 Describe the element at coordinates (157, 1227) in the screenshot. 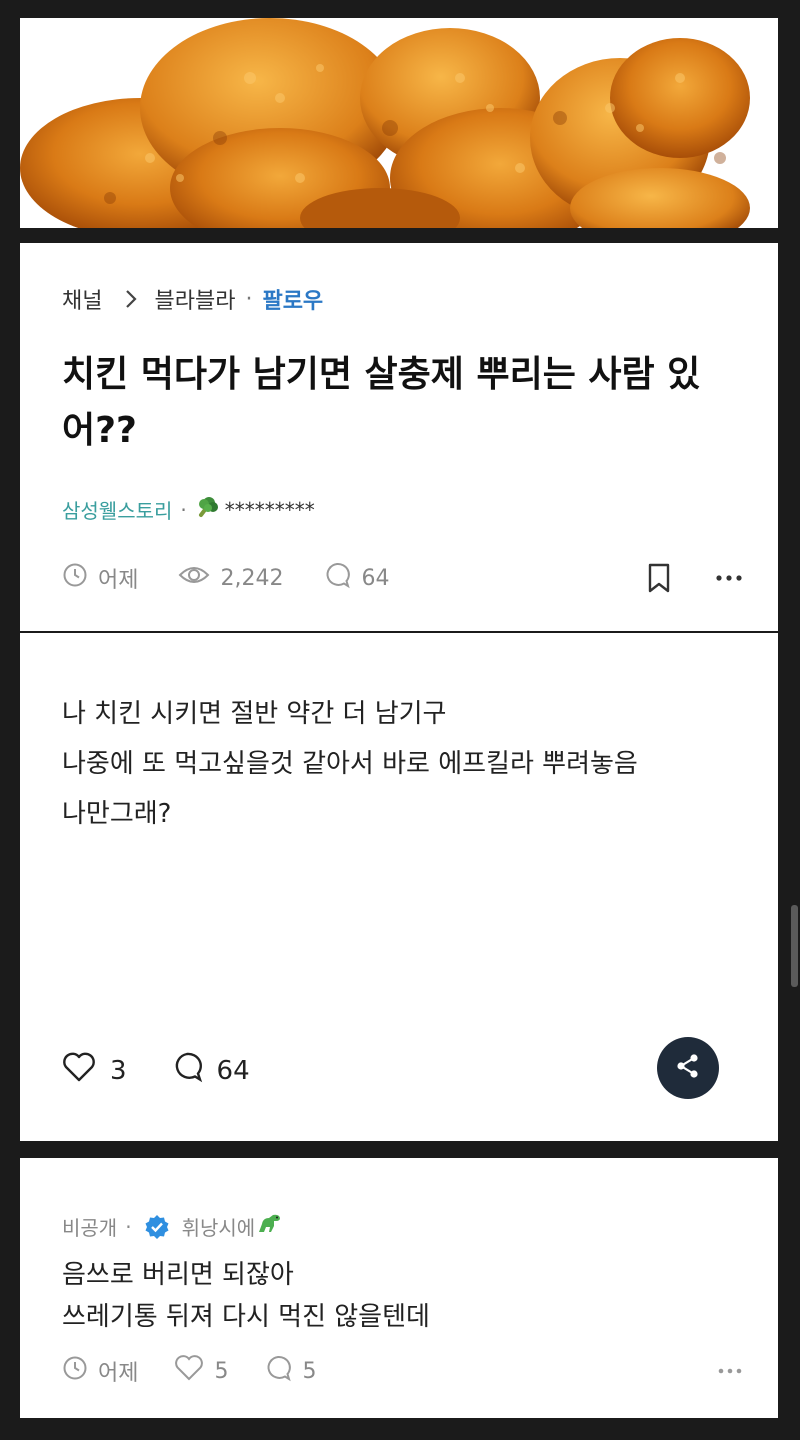

I see `verified-badge-icon` at that location.